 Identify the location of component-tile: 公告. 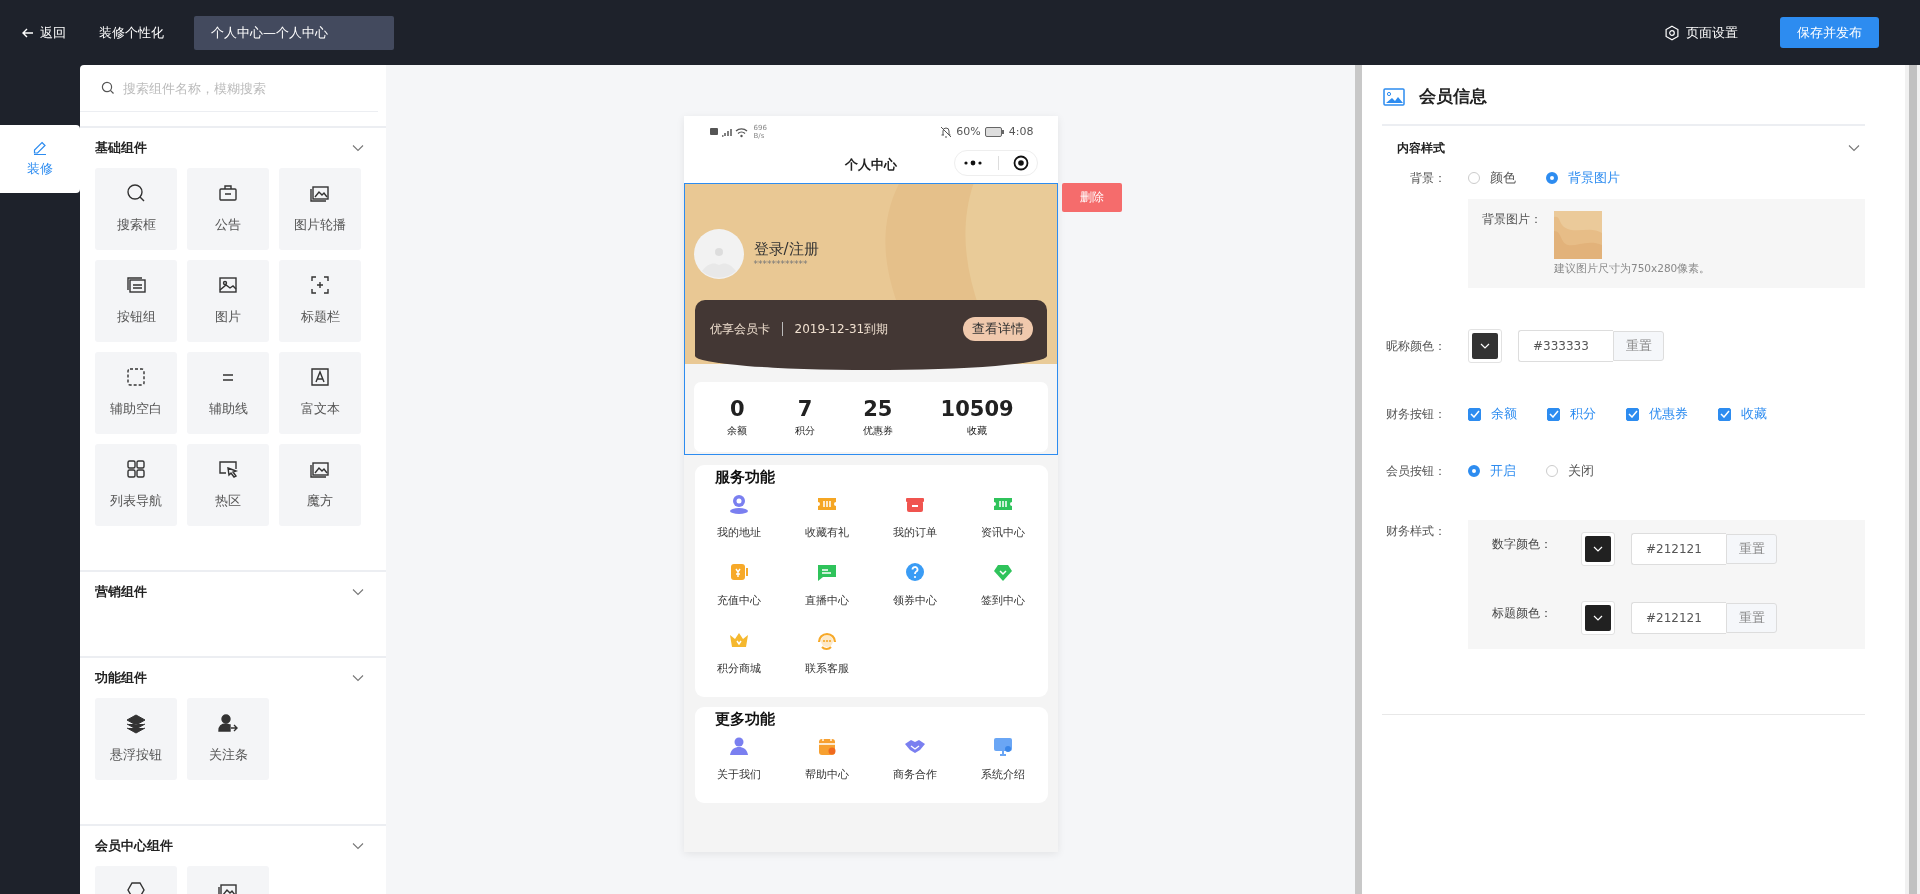
(228, 209).